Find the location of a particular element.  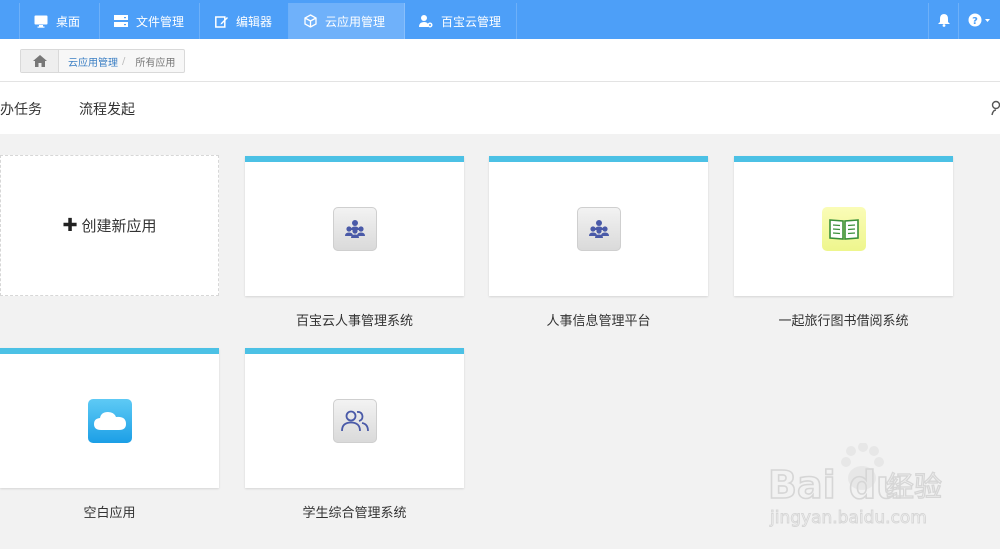

breadcrumb-bar: 云应用管理 / 所有应用 is located at coordinates (500, 60).